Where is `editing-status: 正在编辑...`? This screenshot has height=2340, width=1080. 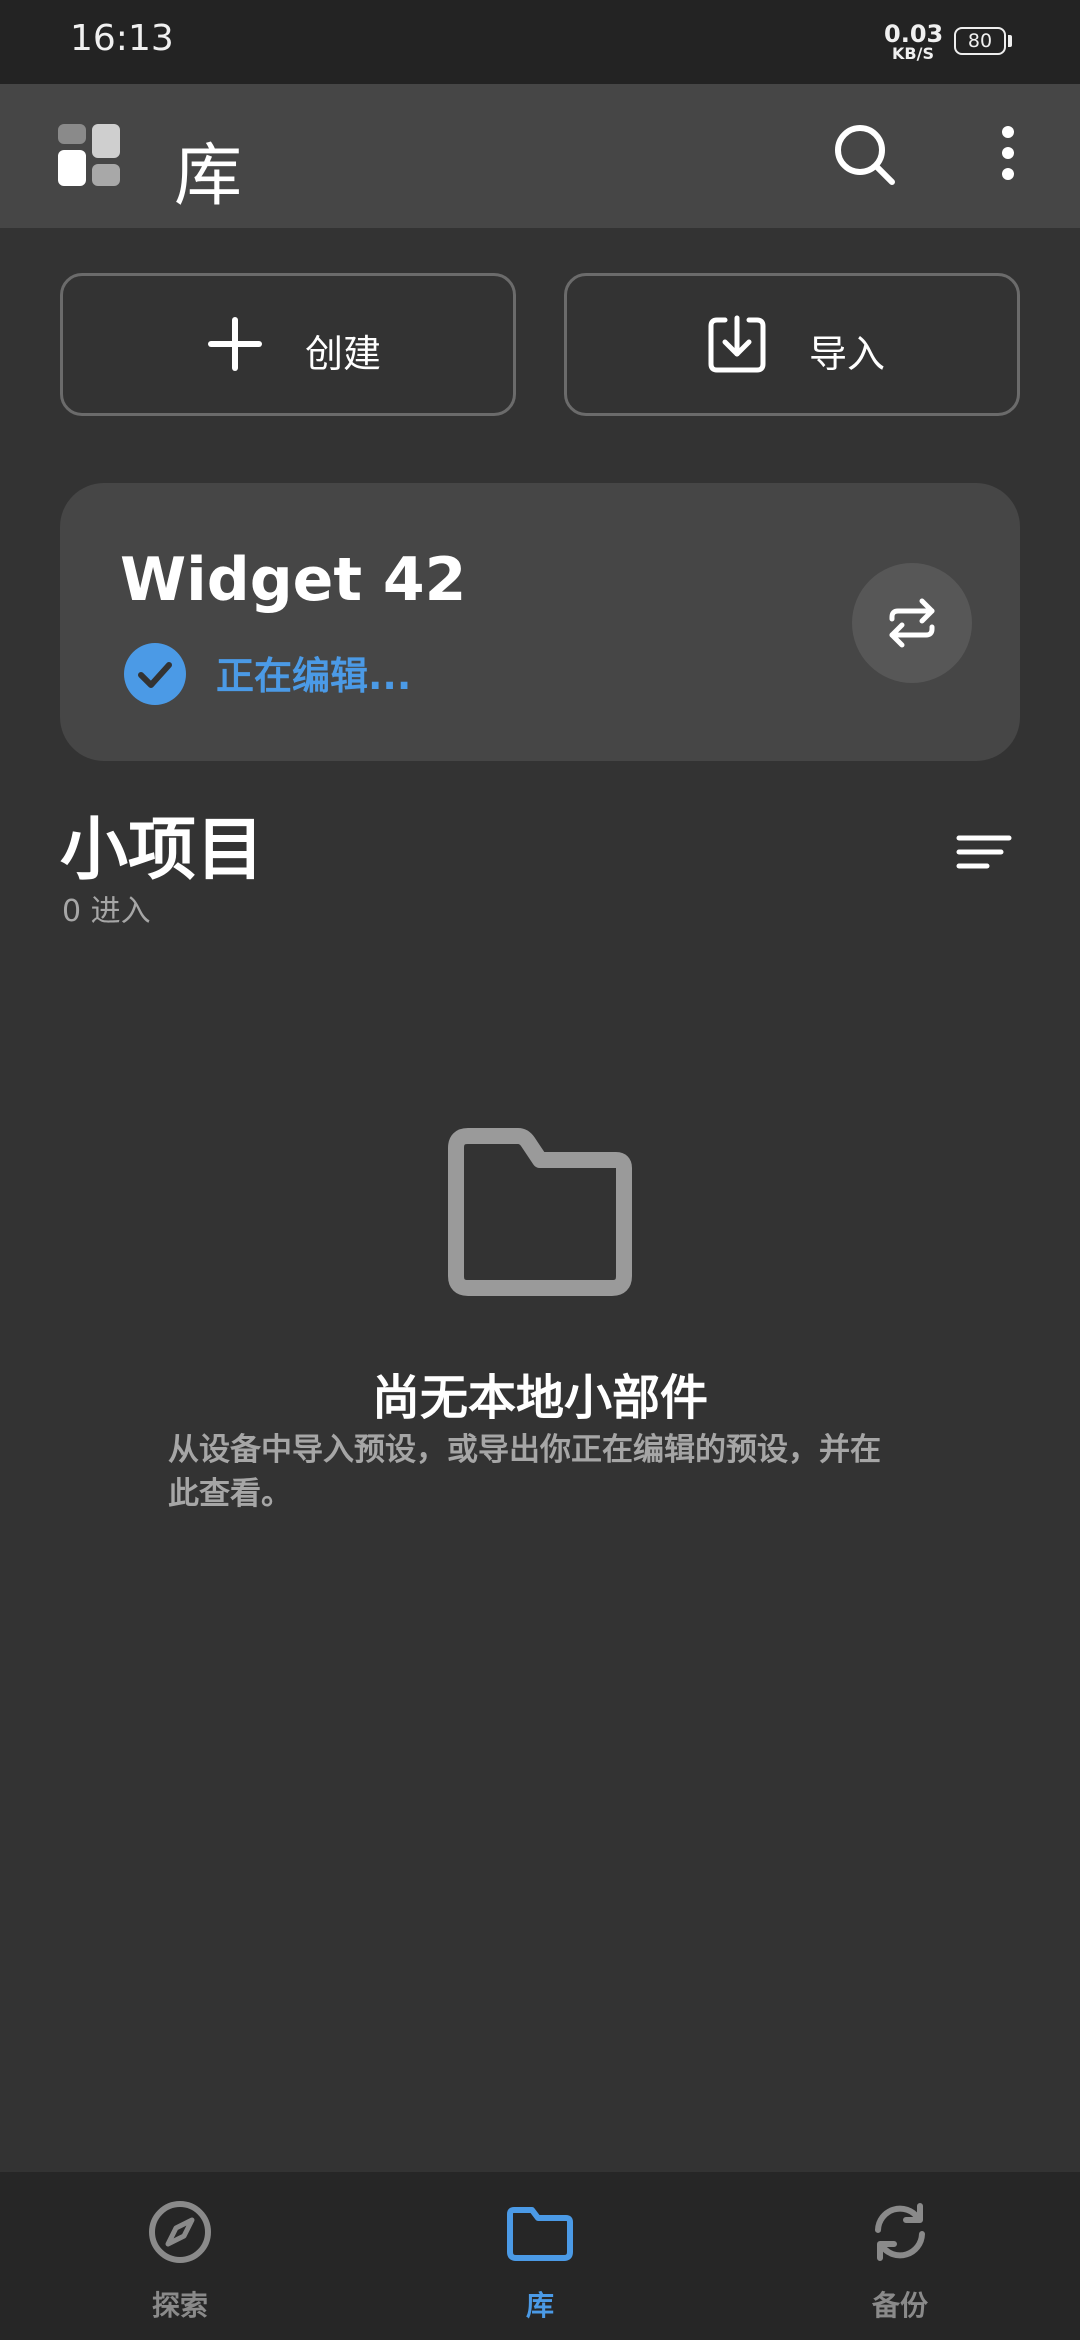
editing-status: 正在编辑... is located at coordinates (314, 676).